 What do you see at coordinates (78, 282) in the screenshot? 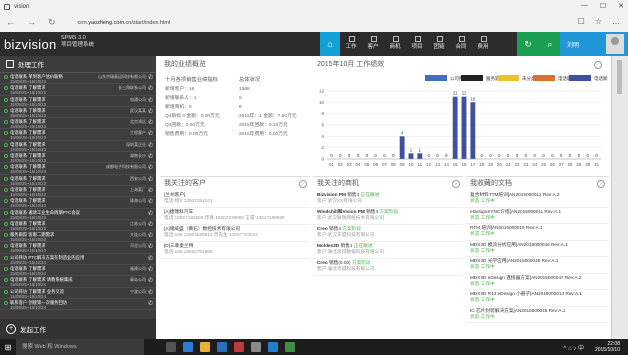
I see `task-item: 电话联系 了解需求 请教系统集成 15/09/25~15/10/24 青岛公司 ✆` at bounding box center [78, 282].